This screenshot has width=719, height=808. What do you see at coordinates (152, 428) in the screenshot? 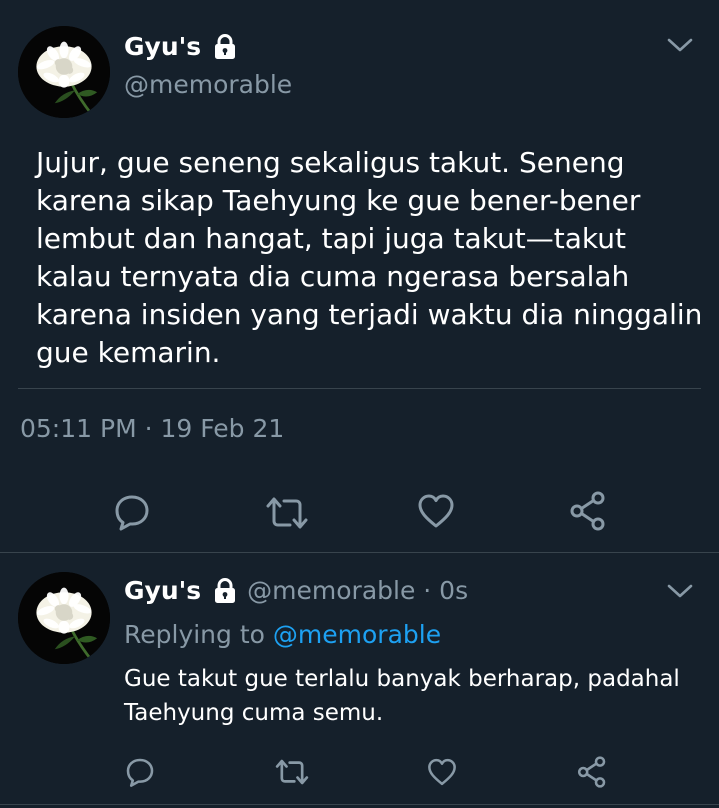
I see `tweet-timestamp: 05:11 PM · 19 Feb 21` at bounding box center [152, 428].